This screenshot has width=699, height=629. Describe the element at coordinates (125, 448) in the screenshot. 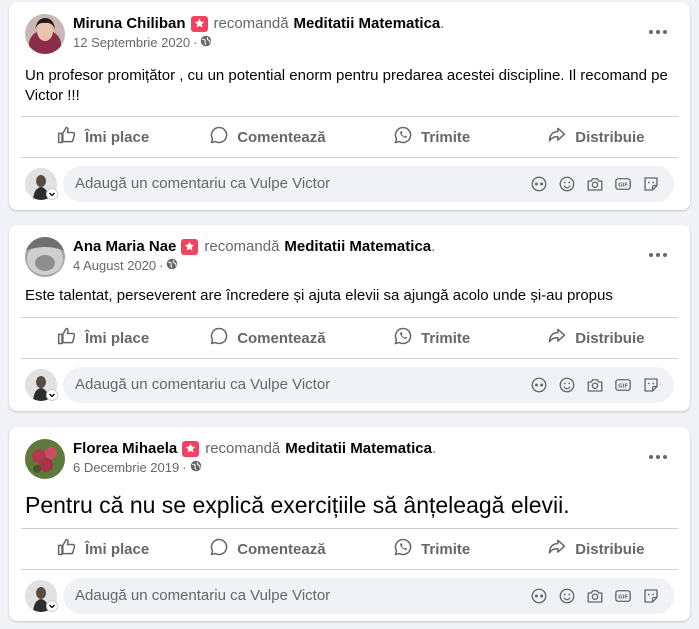

I see `author-name: Florea Mihaela` at that location.